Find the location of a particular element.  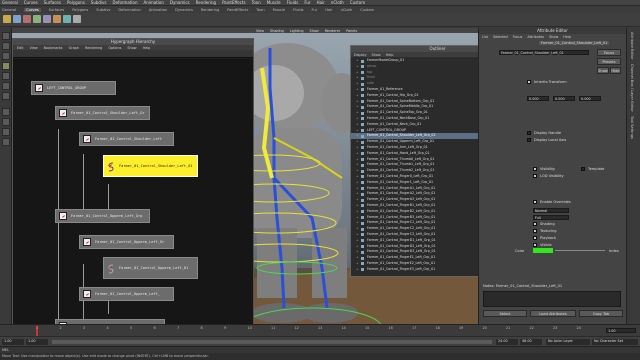

hypergraph-menu-item: Show is located at coordinates (131, 48).